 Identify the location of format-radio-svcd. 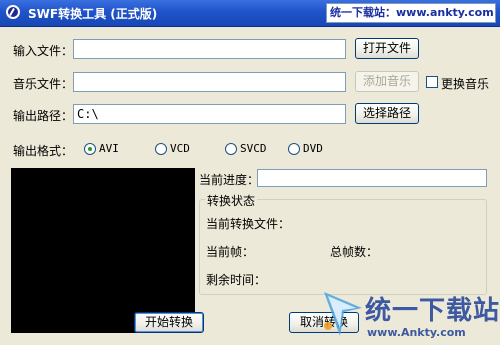
(231, 149).